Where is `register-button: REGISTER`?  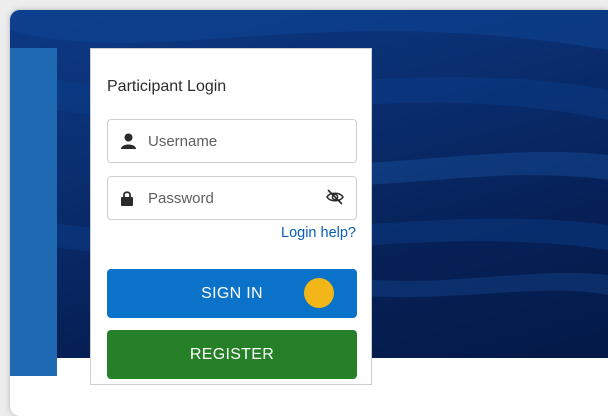
register-button: REGISTER is located at coordinates (232, 354).